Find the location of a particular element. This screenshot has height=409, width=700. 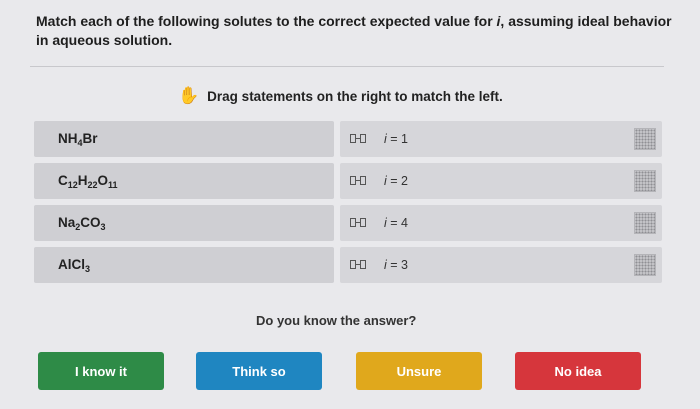

drag-item-i2: i = 2 is located at coordinates (501, 181).